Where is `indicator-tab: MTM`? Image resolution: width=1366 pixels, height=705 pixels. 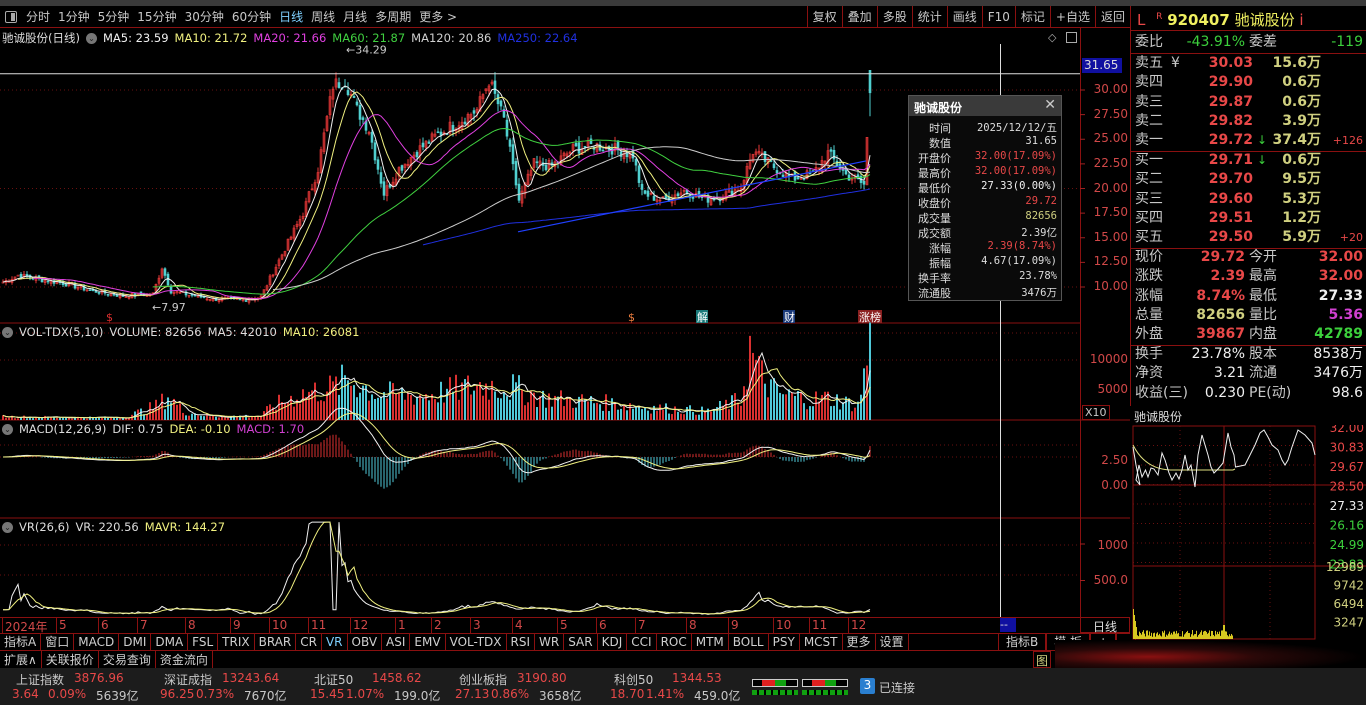 indicator-tab: MTM is located at coordinates (710, 642).